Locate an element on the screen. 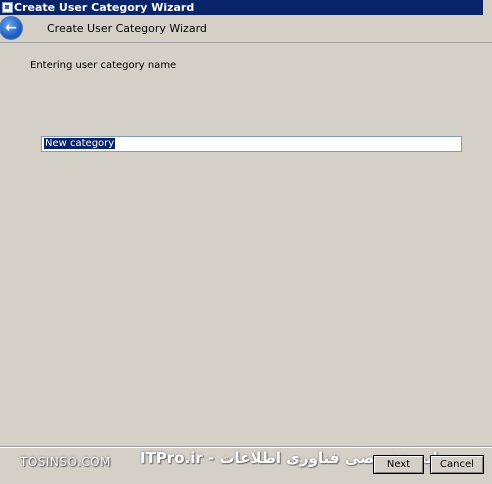  back-arrow-icon: ← is located at coordinates (11, 28).